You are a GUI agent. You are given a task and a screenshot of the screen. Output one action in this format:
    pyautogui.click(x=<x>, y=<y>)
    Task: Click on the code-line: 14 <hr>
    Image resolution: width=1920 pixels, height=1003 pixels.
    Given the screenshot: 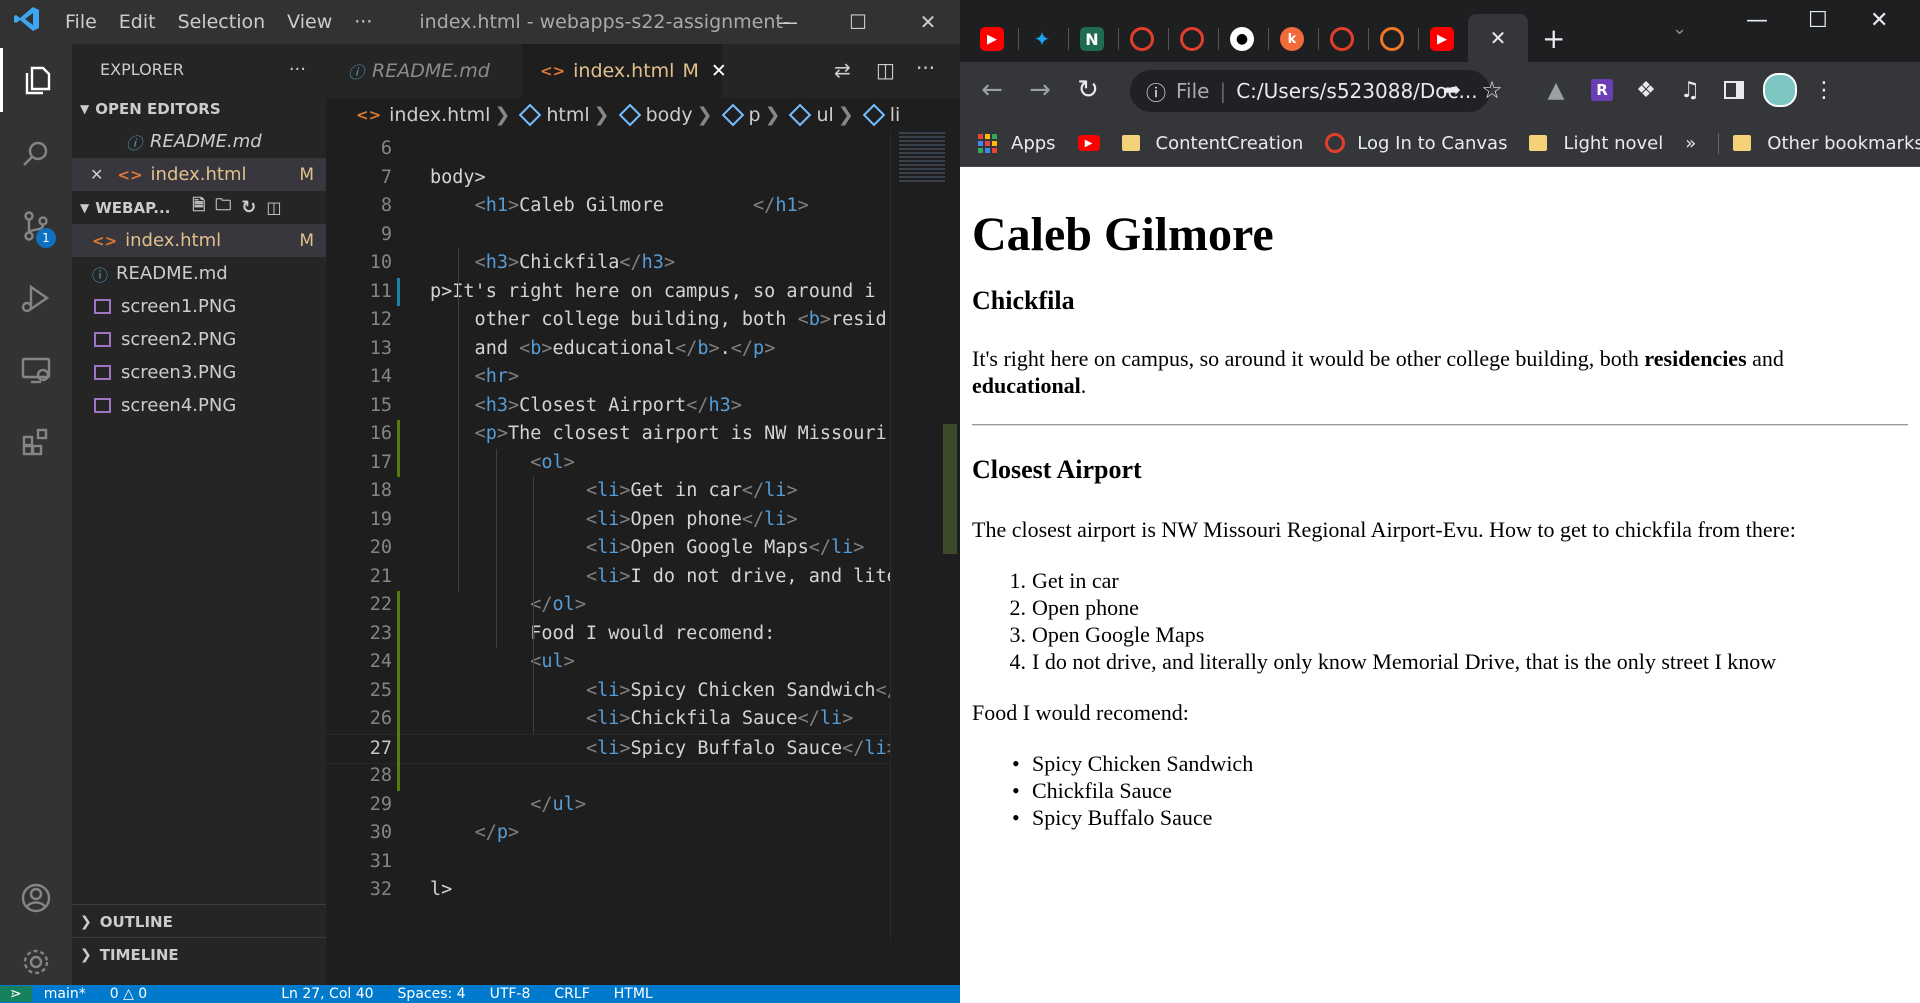 What is the action you would take?
    pyautogui.click(x=608, y=377)
    